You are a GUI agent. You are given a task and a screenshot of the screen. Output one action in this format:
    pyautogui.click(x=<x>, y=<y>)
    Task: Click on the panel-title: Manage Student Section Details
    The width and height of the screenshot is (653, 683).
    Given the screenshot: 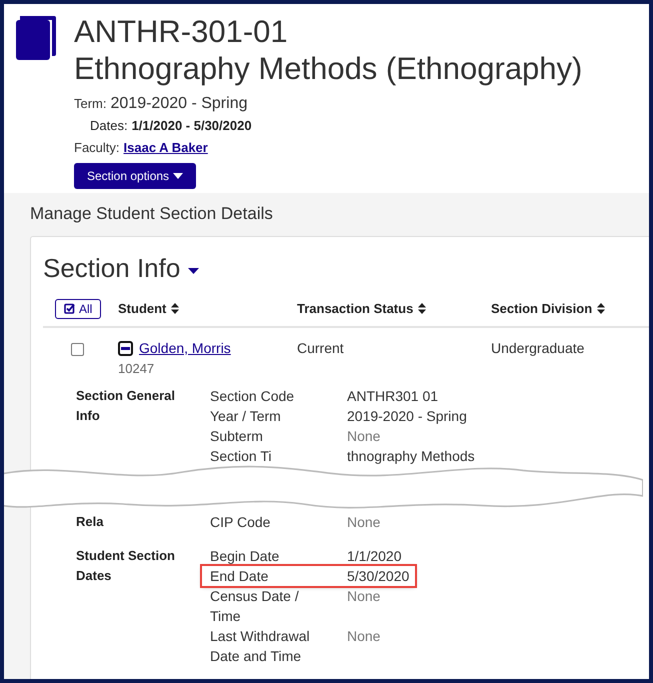 What is the action you would take?
    pyautogui.click(x=152, y=214)
    